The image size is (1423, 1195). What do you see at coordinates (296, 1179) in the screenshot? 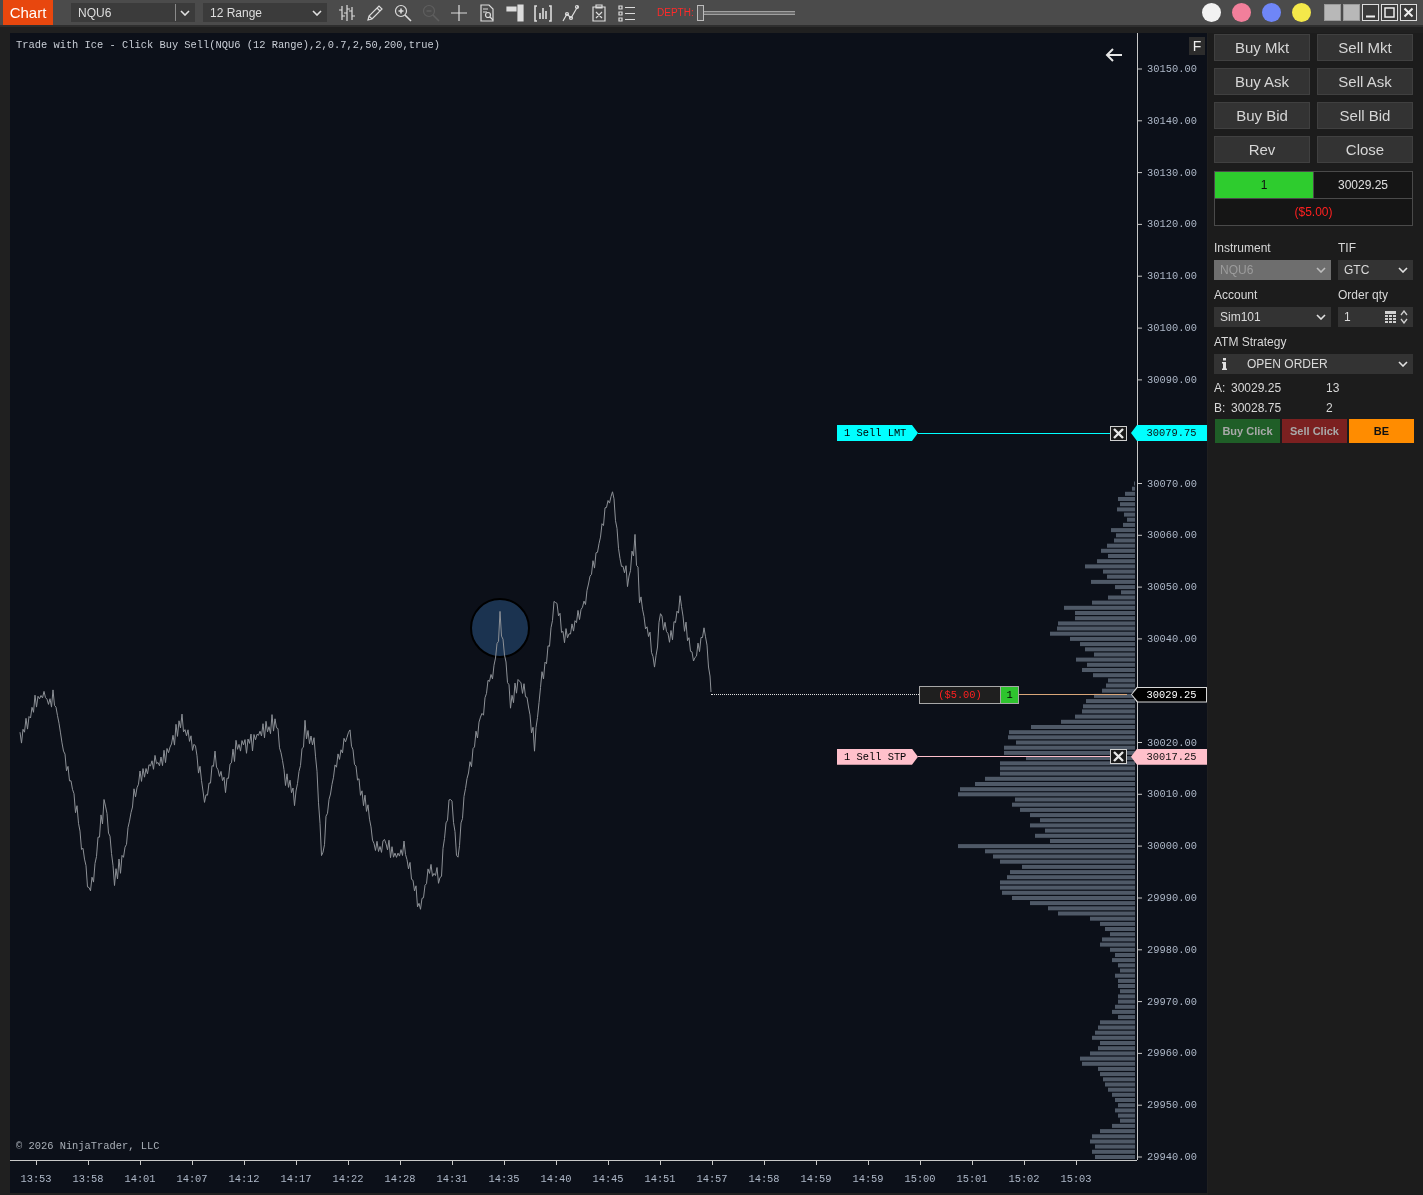
I see `time-label: 14:17` at bounding box center [296, 1179].